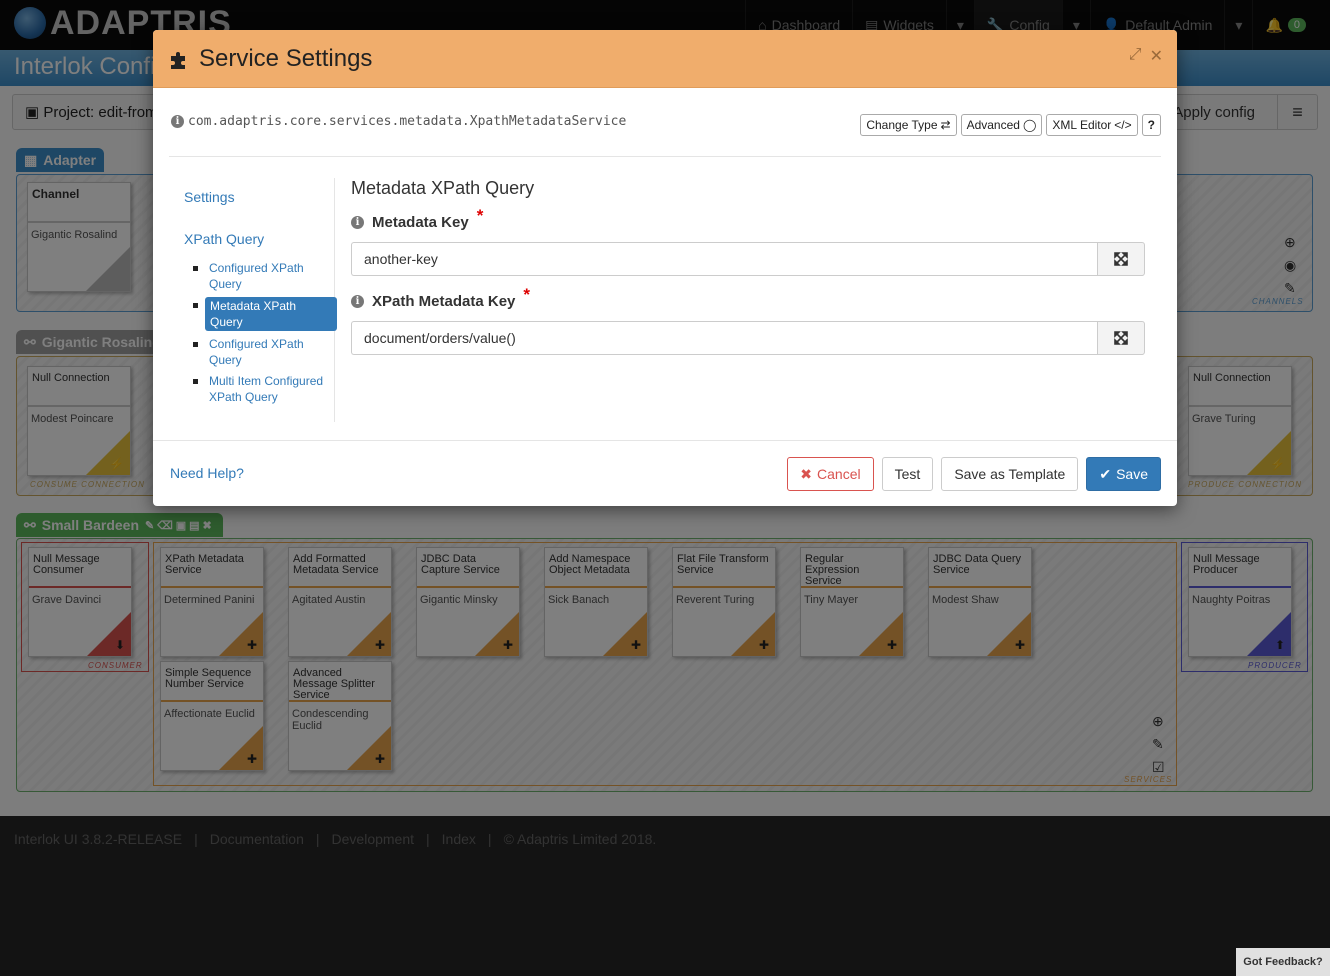 This screenshot has width=1330, height=976. I want to click on settings-link: Settings, so click(209, 197).